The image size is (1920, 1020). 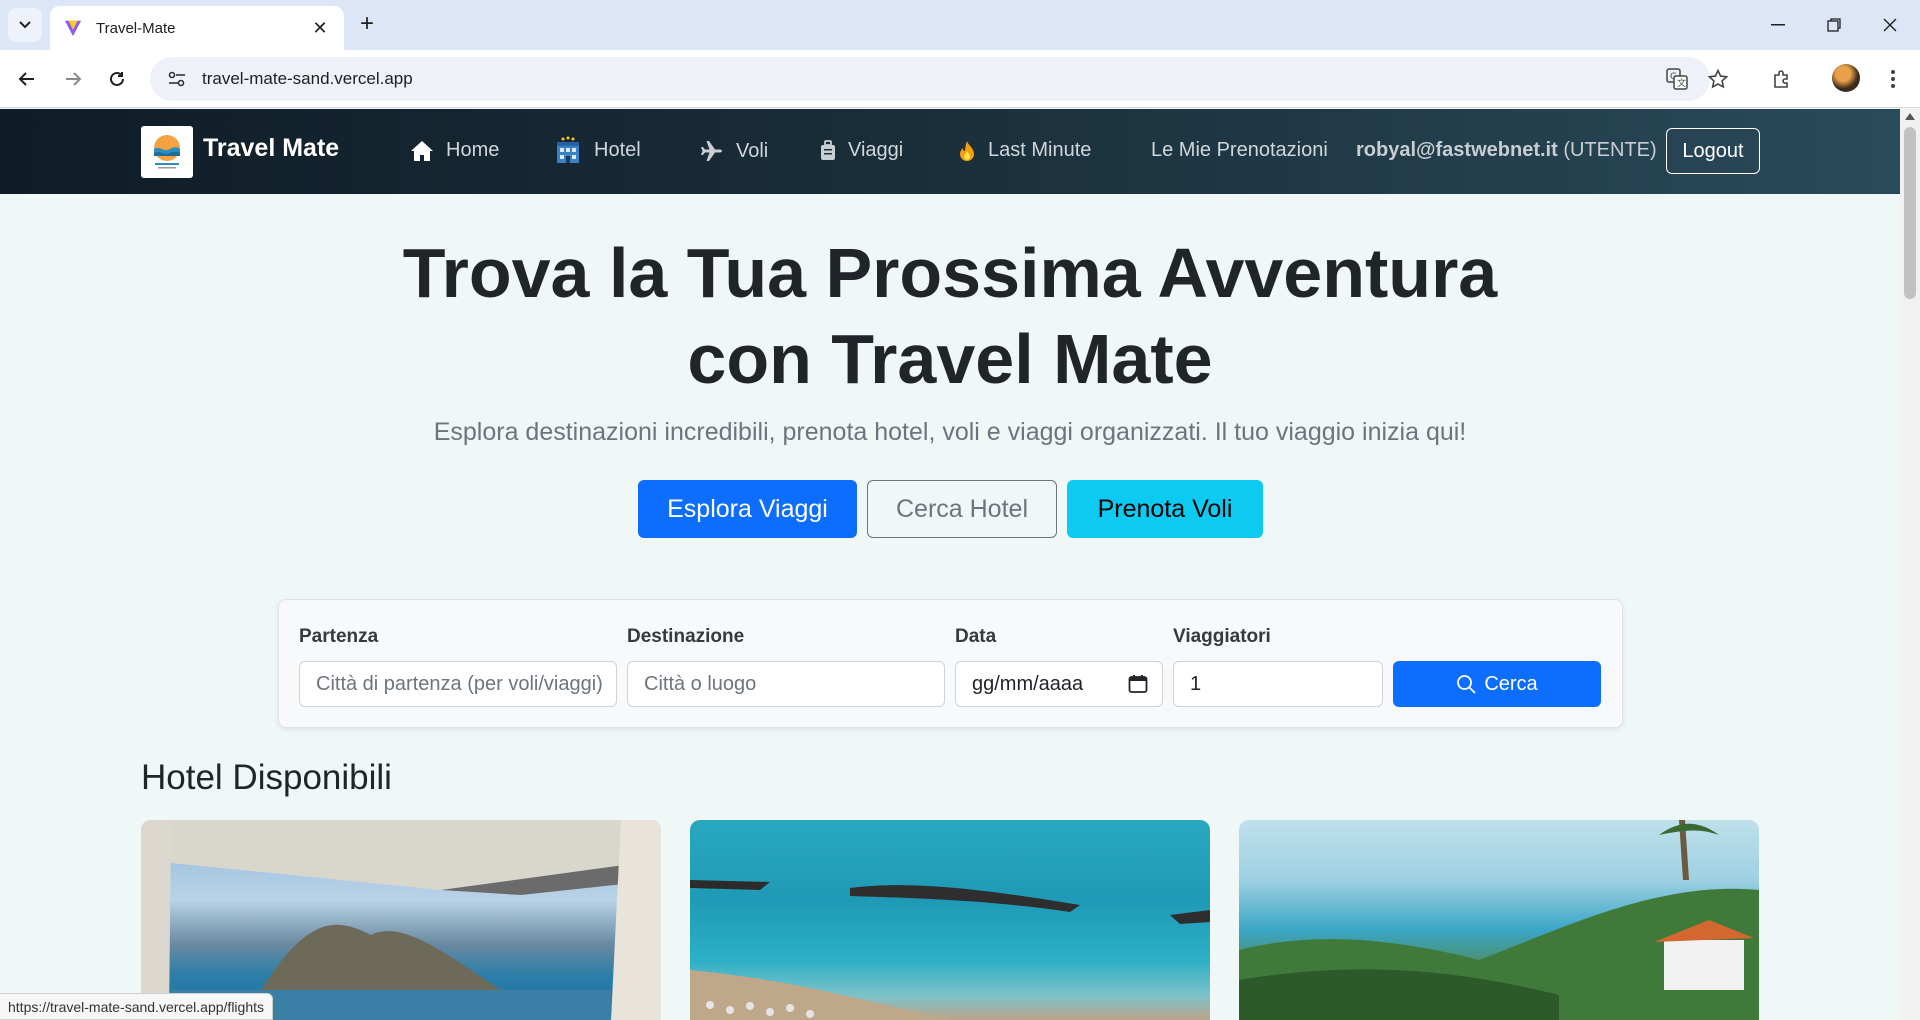 I want to click on page-scrollbar, so click(x=1910, y=564).